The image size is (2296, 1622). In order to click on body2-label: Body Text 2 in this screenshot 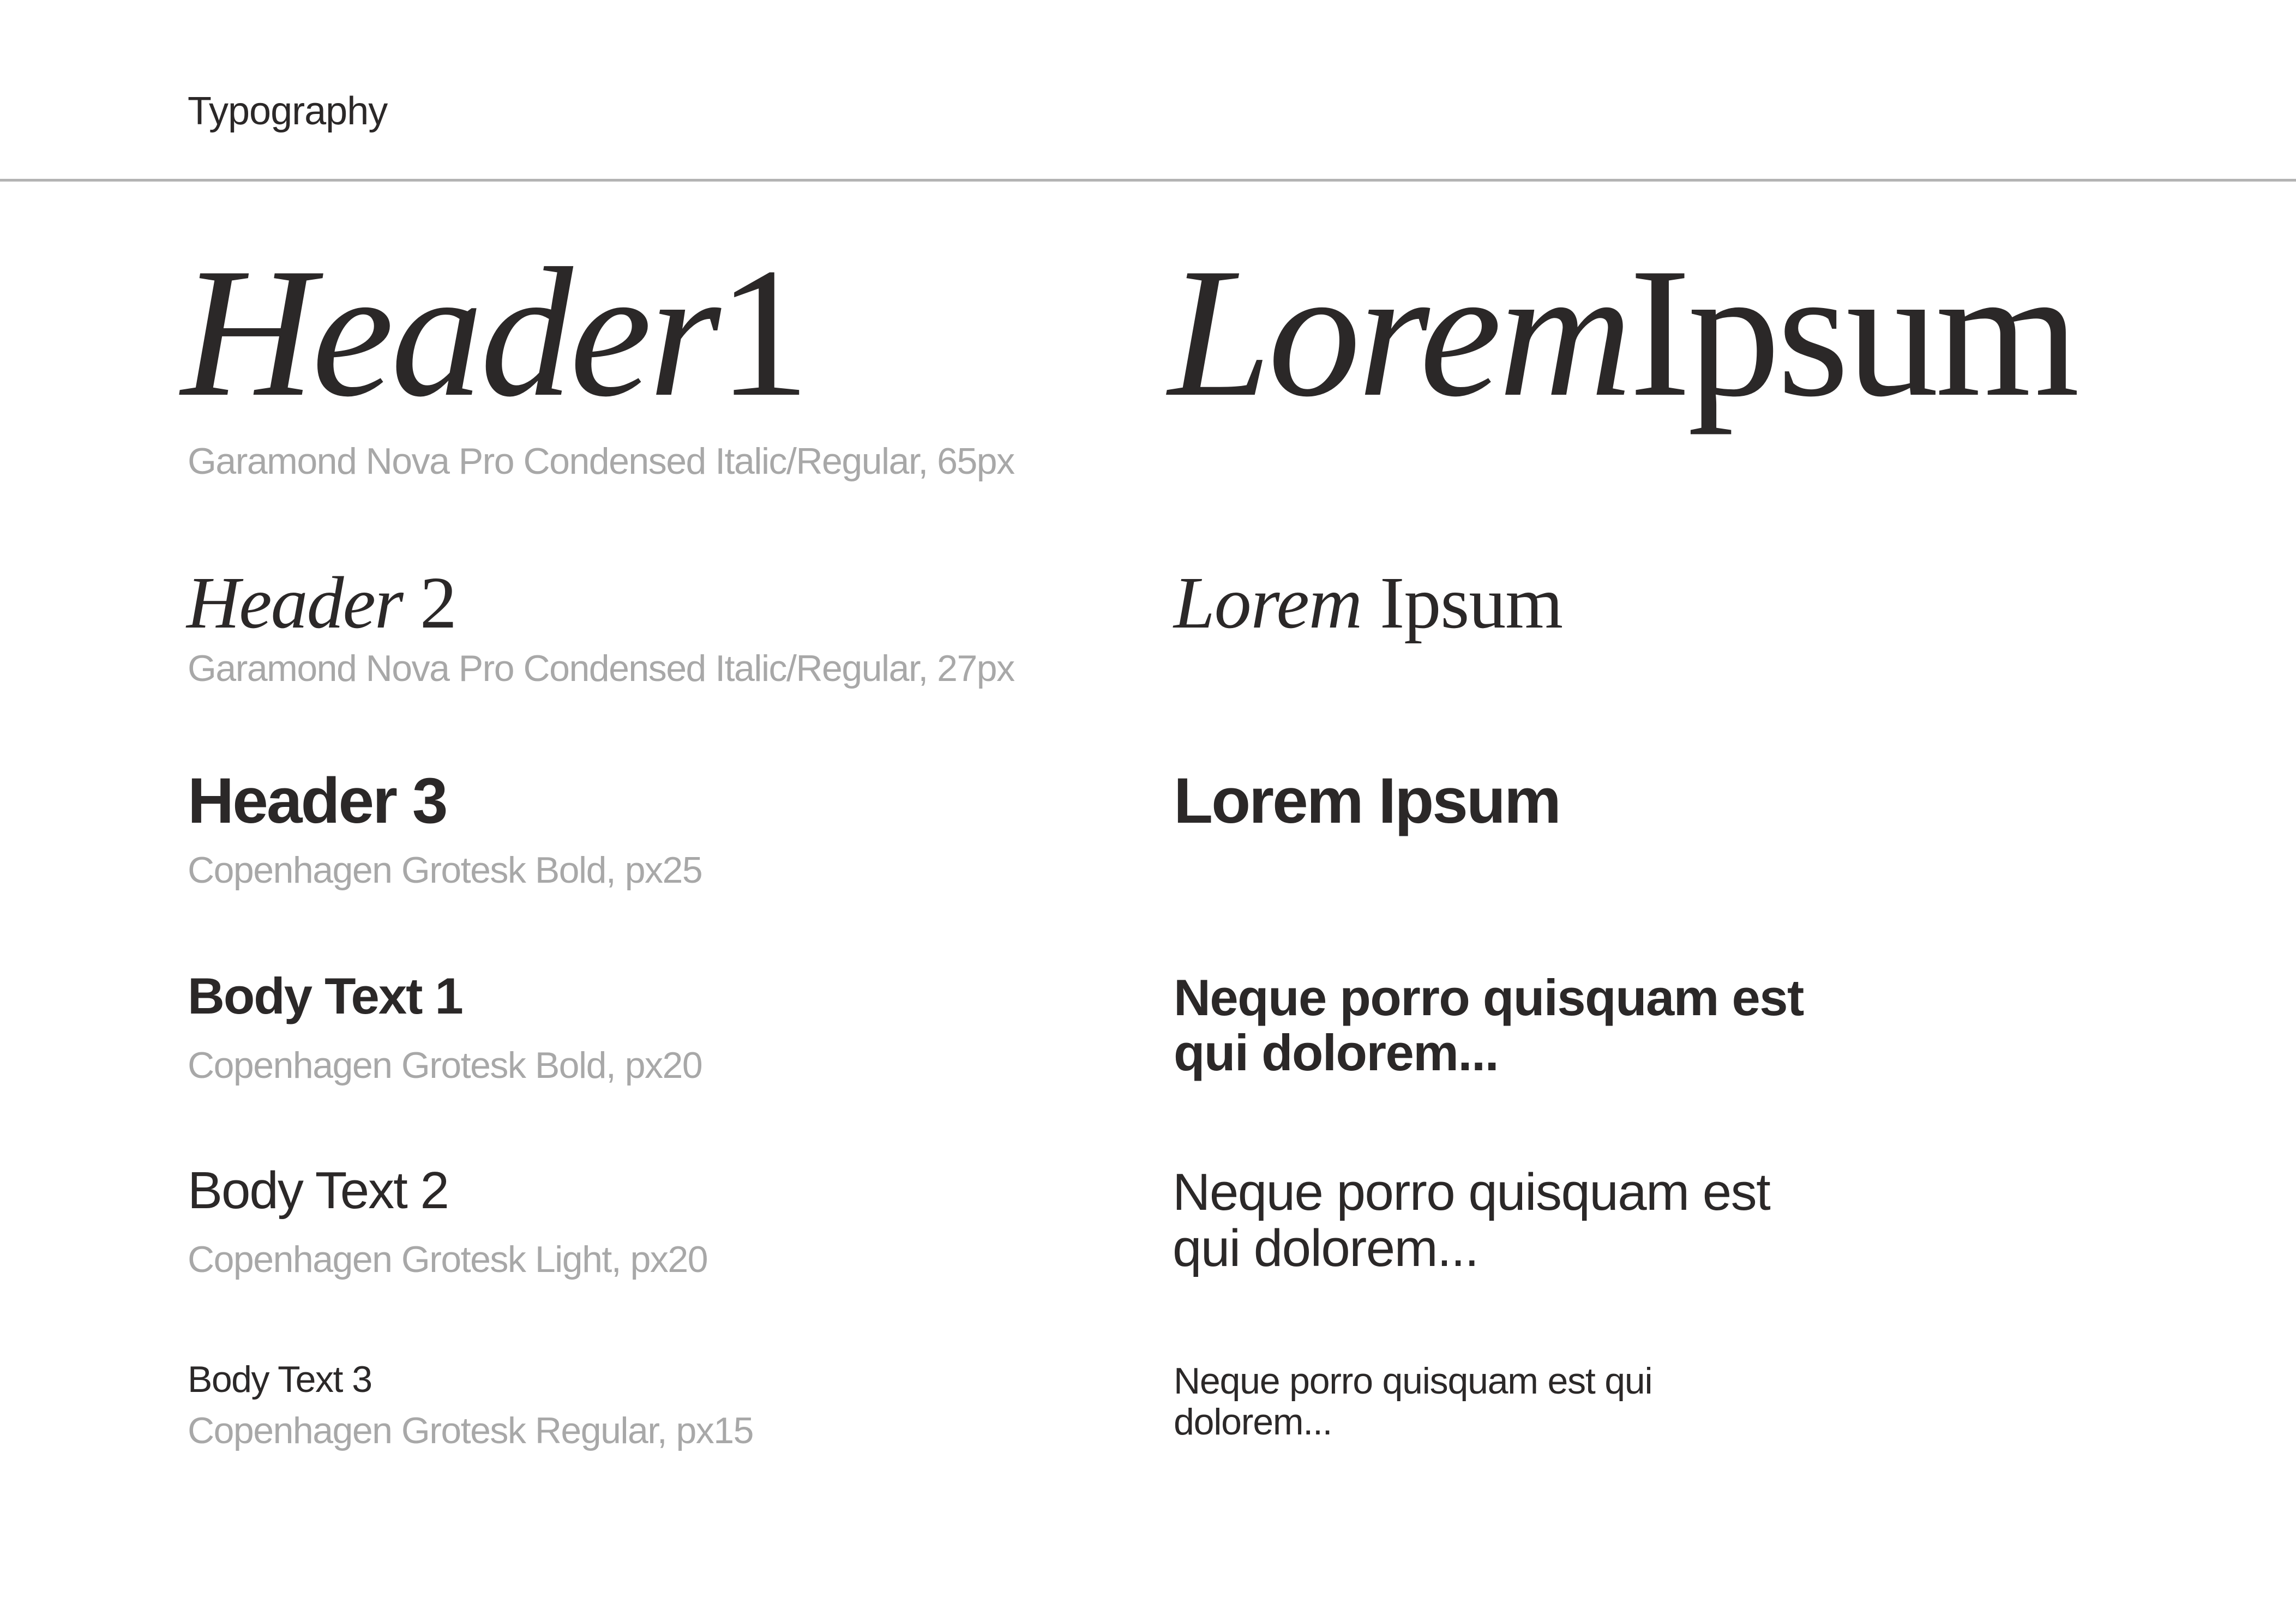, I will do `click(318, 1190)`.